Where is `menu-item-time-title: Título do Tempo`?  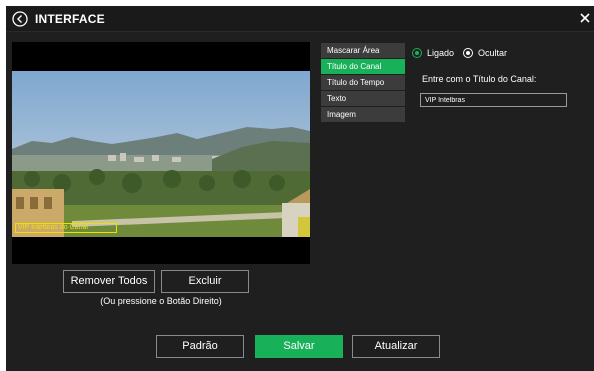 menu-item-time-title: Título do Tempo is located at coordinates (363, 82).